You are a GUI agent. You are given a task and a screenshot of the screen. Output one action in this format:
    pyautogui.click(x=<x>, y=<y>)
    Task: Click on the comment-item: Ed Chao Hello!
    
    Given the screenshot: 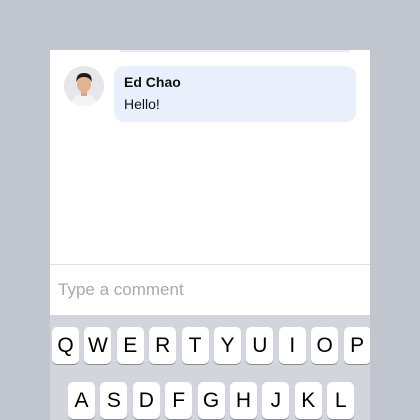 What is the action you would take?
    pyautogui.click(x=210, y=96)
    